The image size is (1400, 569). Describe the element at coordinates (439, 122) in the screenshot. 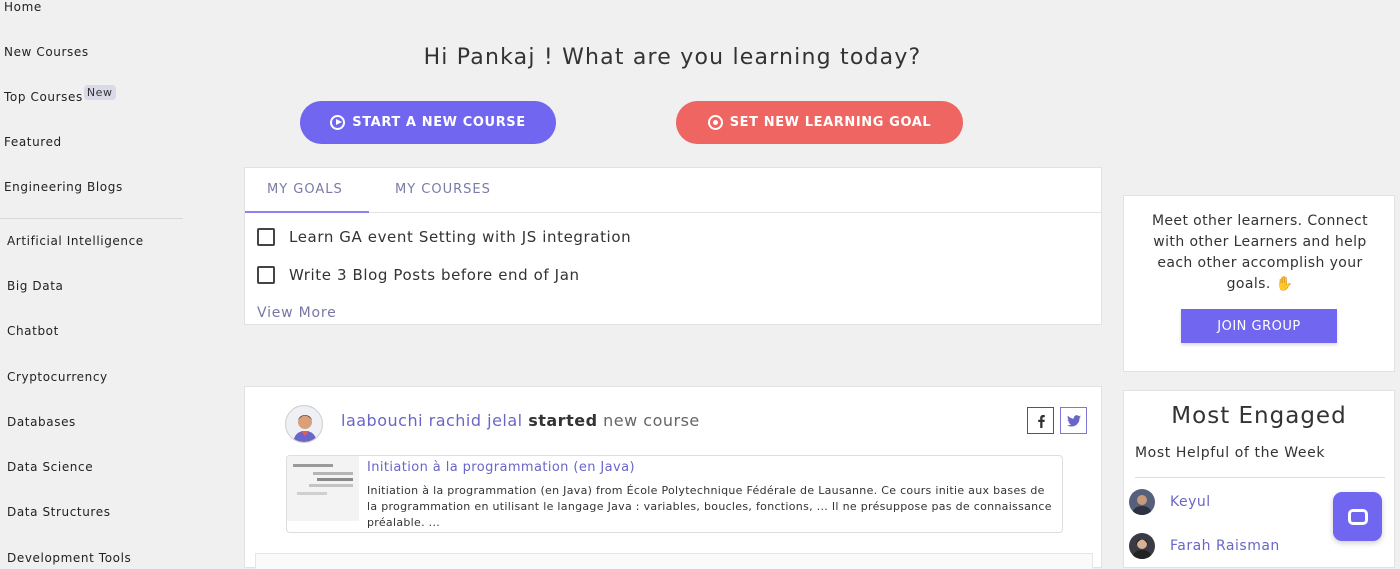

I see `start-new-course-label: START A NEW COURSE` at that location.